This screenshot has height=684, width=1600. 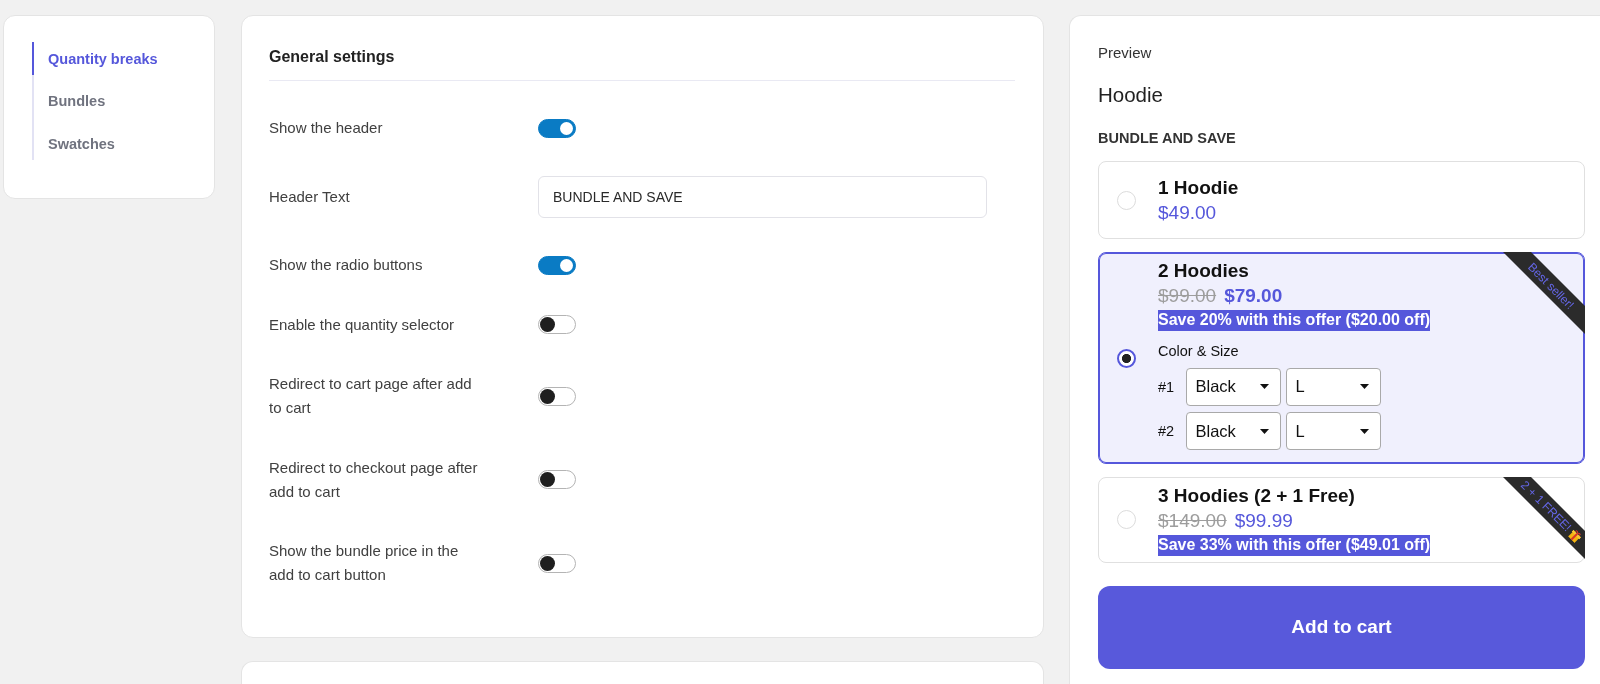 I want to click on setting-label: Show the header, so click(x=326, y=128).